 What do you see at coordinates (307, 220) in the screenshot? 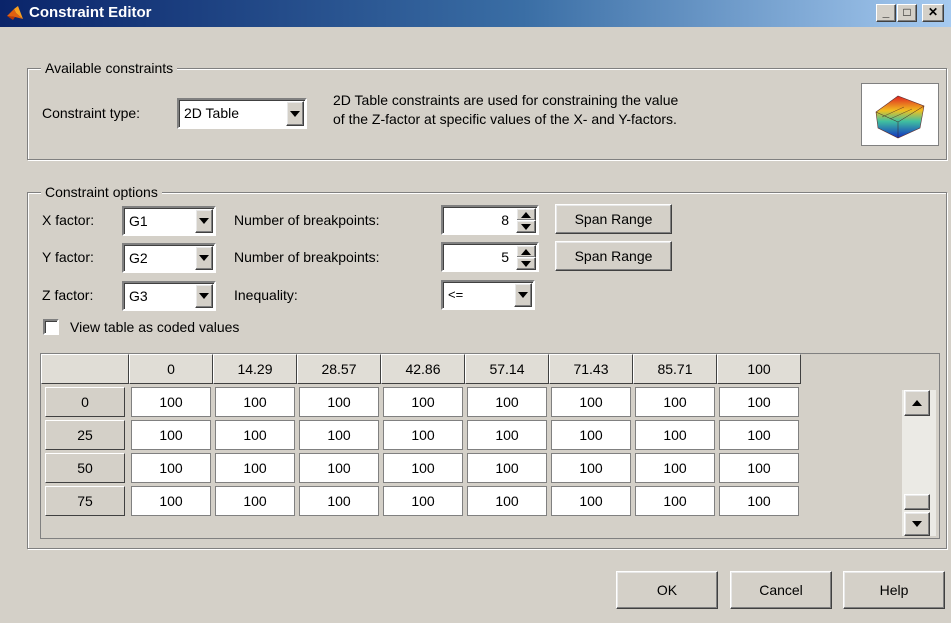
I see `x-breakpoints-label: Number of breakpoints:` at bounding box center [307, 220].